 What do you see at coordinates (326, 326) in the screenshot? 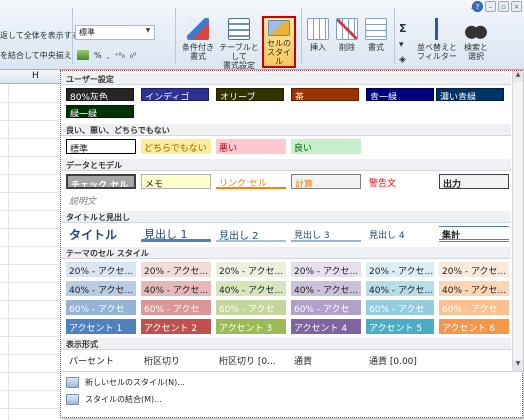
I see `style-accent-4: アクセント 4` at bounding box center [326, 326].